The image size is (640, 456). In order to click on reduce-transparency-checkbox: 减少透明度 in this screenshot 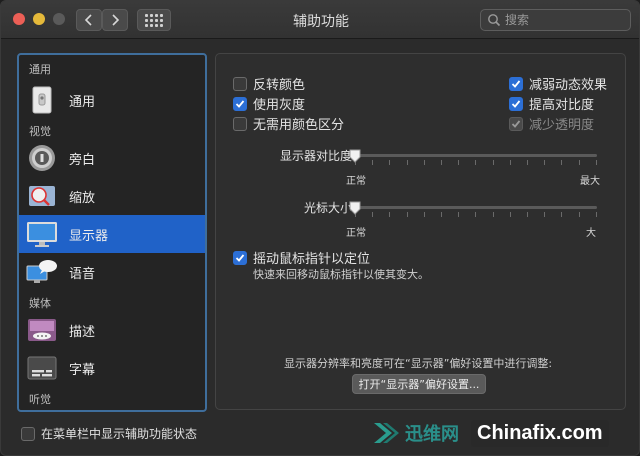, I will do `click(551, 123)`.